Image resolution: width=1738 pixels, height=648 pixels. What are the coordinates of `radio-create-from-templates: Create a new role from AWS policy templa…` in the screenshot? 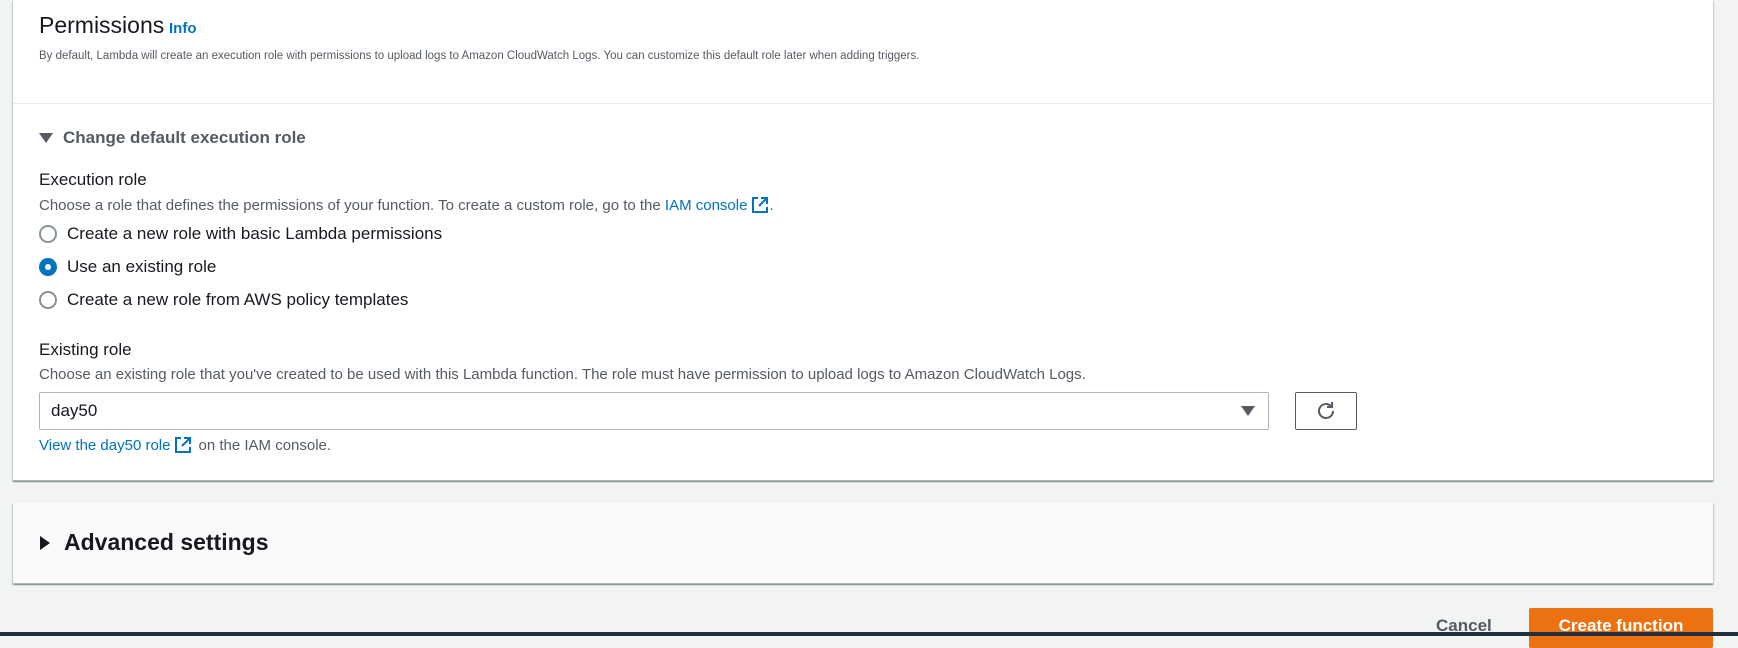 It's located at (223, 300).